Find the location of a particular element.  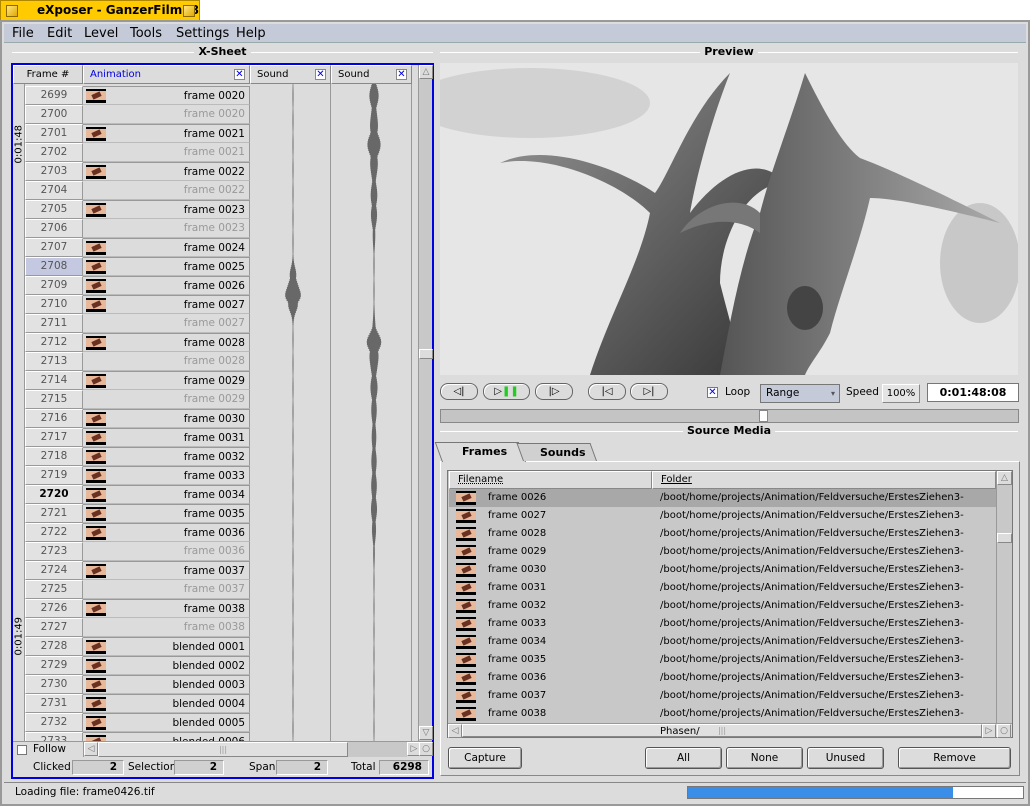

animation-cel: frame 0020 is located at coordinates (166, 95).